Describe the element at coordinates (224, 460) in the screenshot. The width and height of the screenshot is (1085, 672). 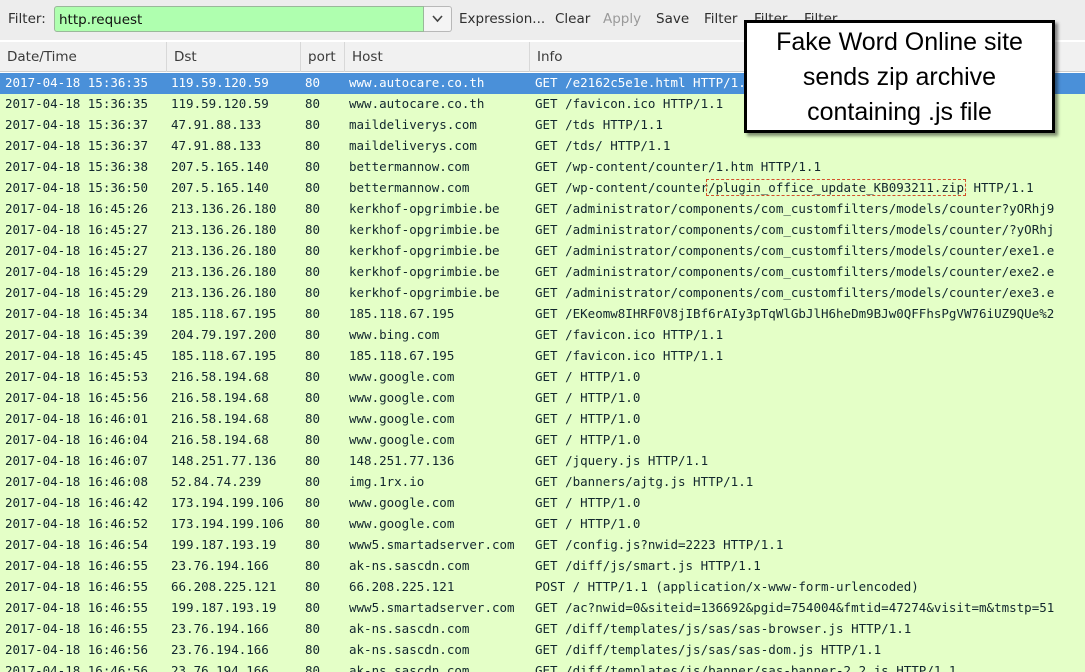
I see `cell-dst: 148.251.77.136` at that location.